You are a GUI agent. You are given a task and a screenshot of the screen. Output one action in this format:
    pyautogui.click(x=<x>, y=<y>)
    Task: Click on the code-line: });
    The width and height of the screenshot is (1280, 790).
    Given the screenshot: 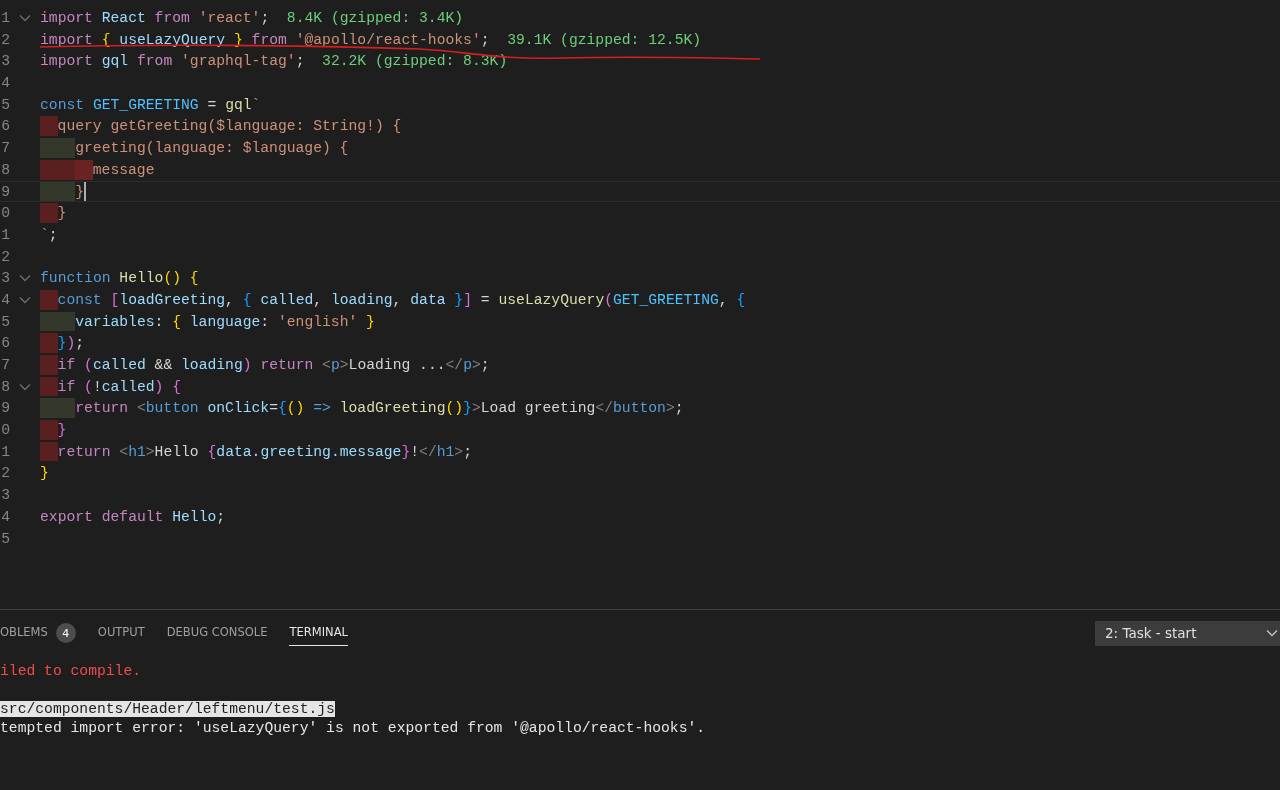 What is the action you would take?
    pyautogui.click(x=71, y=343)
    